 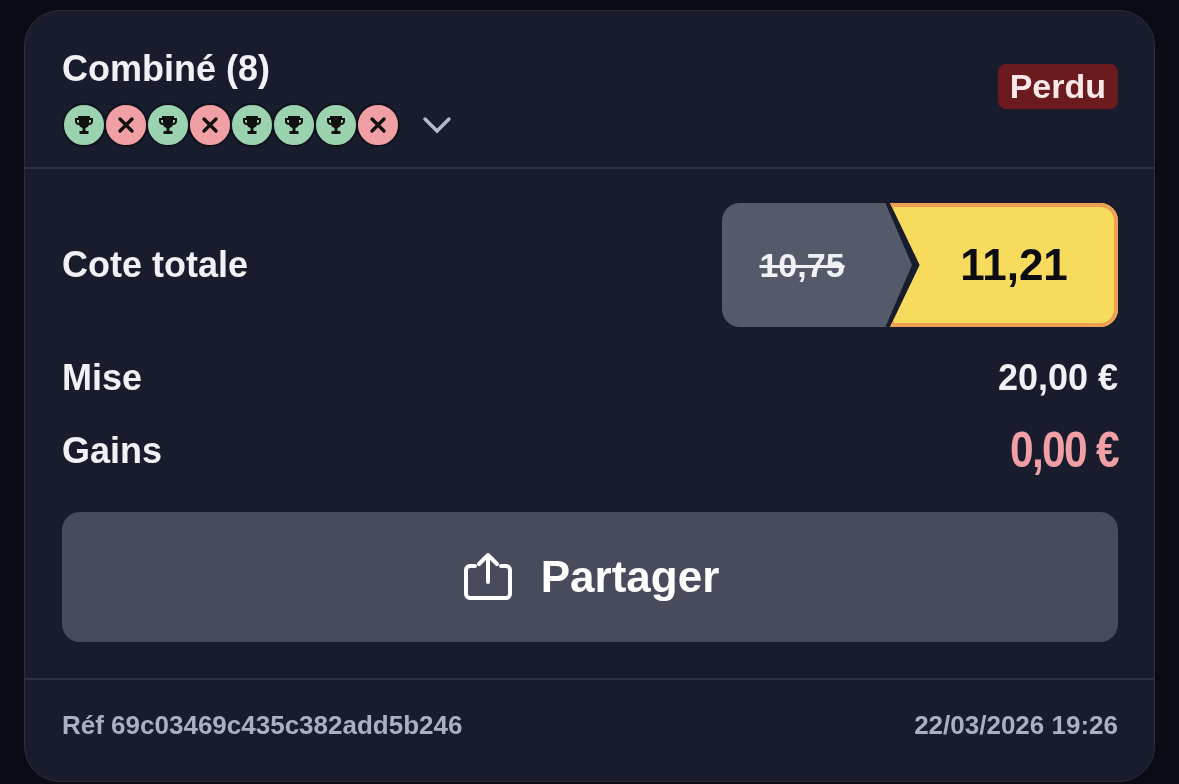 I want to click on bet-title: Combiné (8), so click(x=166, y=69).